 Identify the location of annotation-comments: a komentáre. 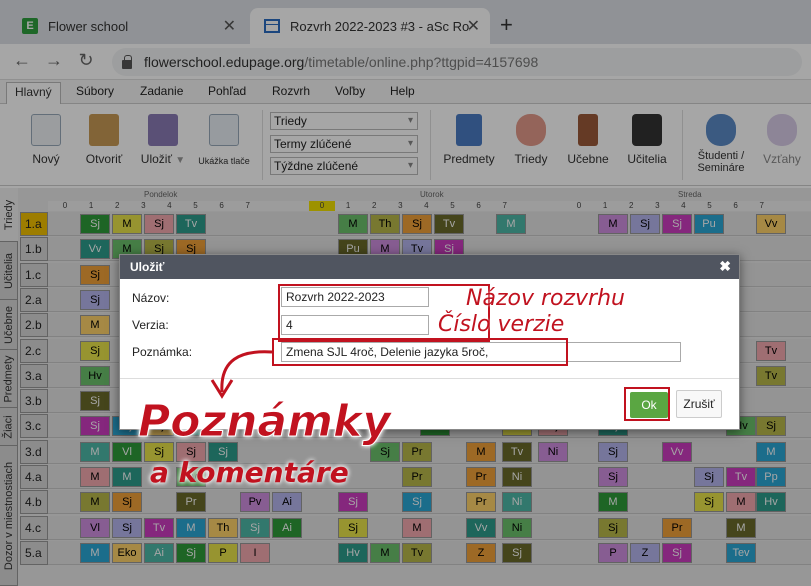
(249, 472).